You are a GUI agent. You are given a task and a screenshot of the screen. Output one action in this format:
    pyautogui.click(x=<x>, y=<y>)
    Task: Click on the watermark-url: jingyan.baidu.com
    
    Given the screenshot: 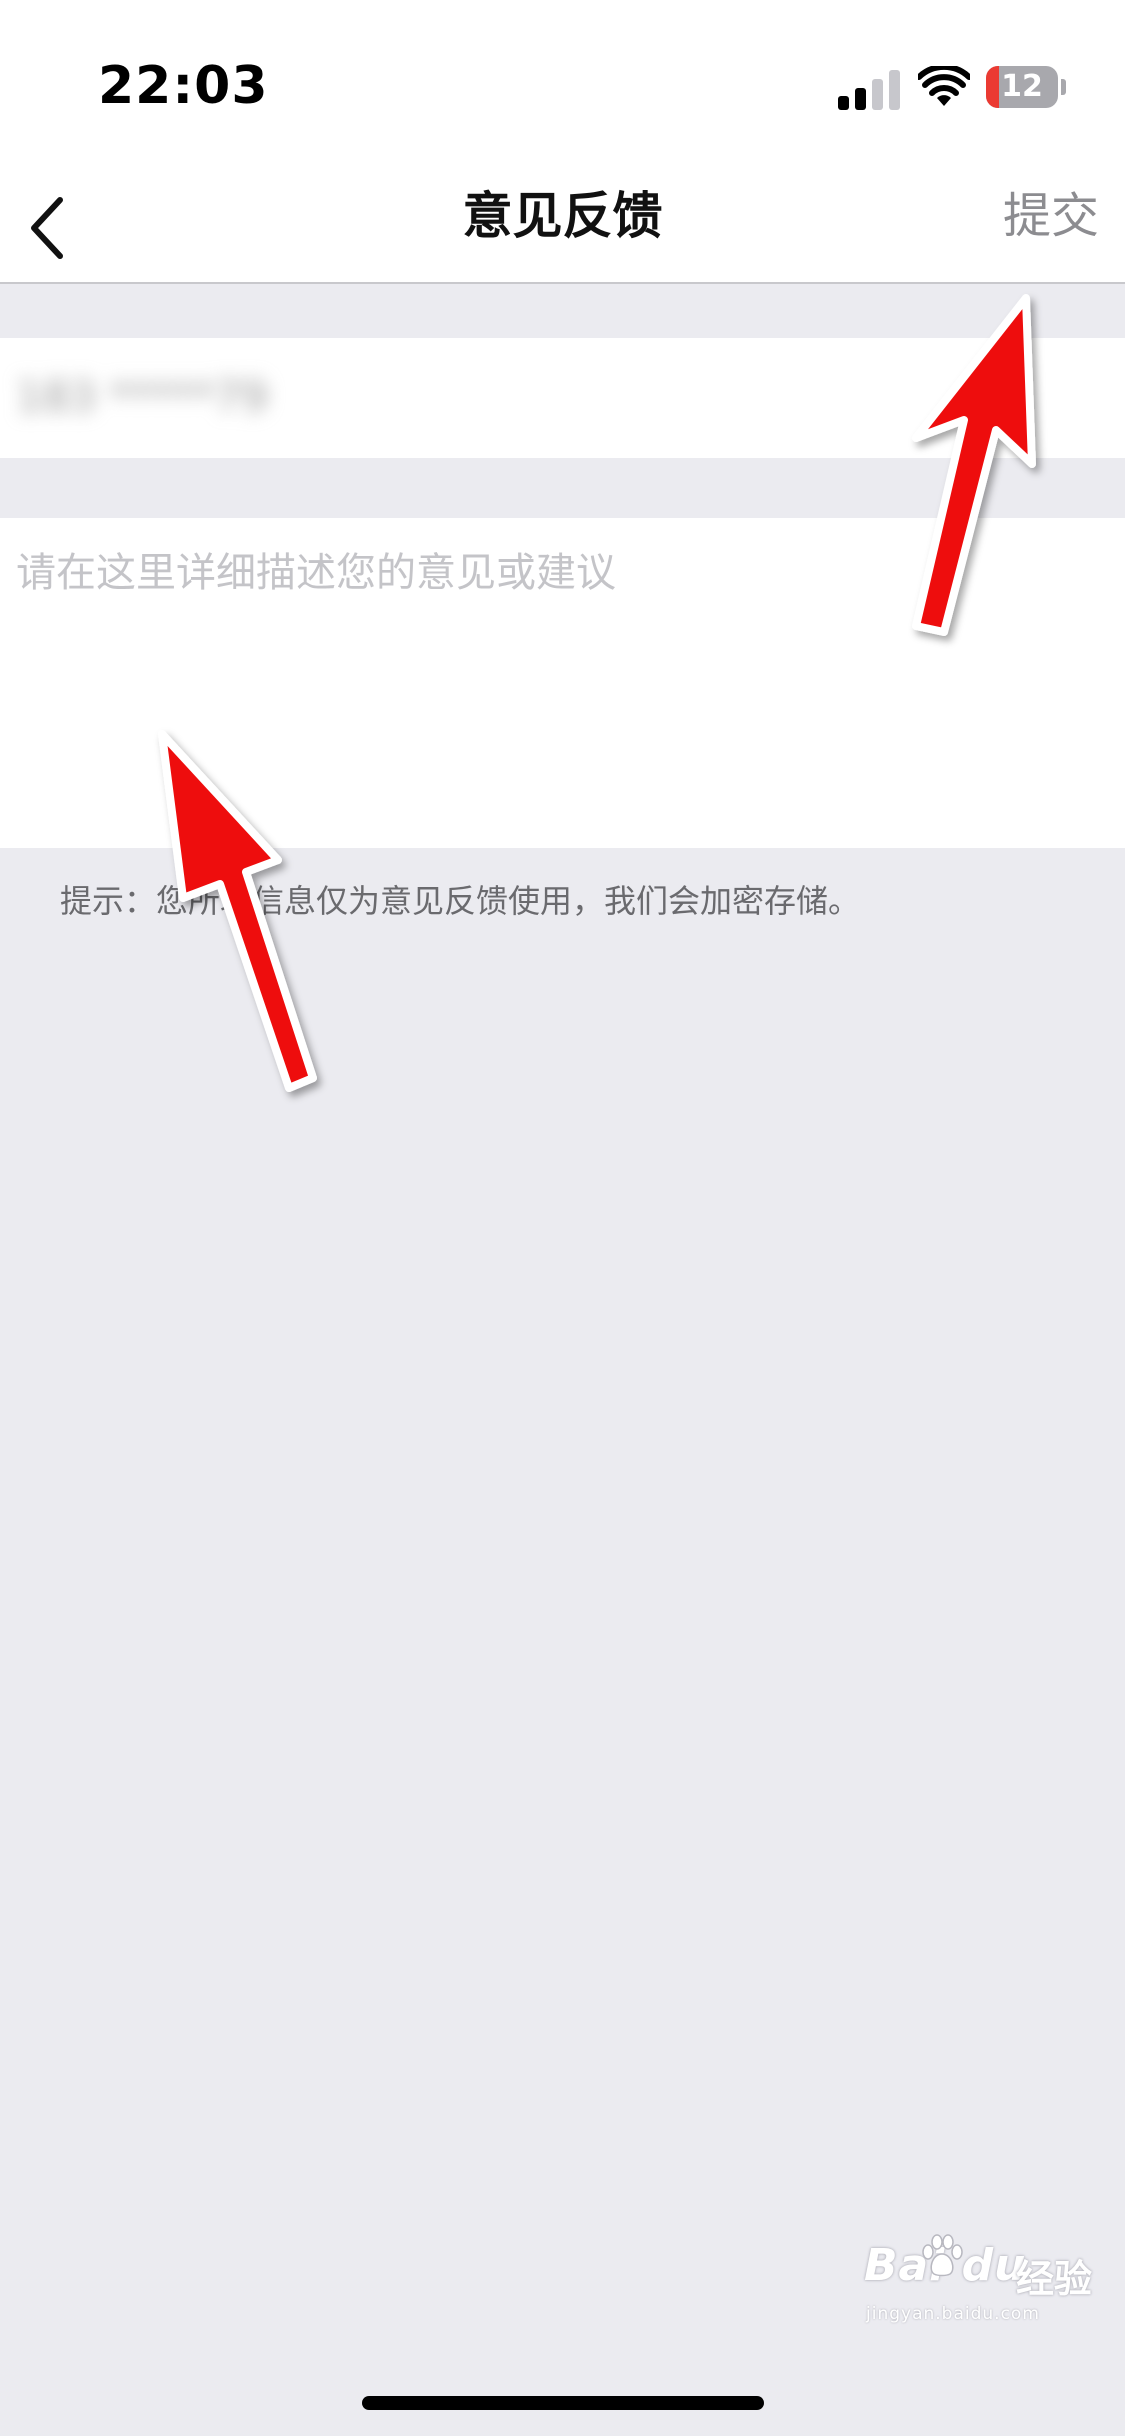 What is the action you would take?
    pyautogui.click(x=953, y=2314)
    